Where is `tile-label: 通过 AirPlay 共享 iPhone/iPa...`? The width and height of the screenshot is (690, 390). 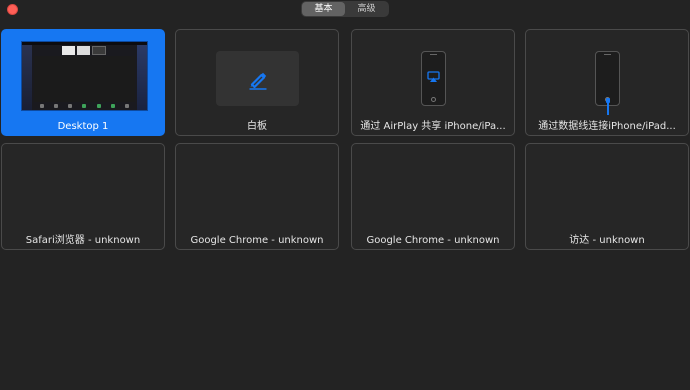
tile-label: 通过 AirPlay 共享 iPhone/iPa... is located at coordinates (433, 126).